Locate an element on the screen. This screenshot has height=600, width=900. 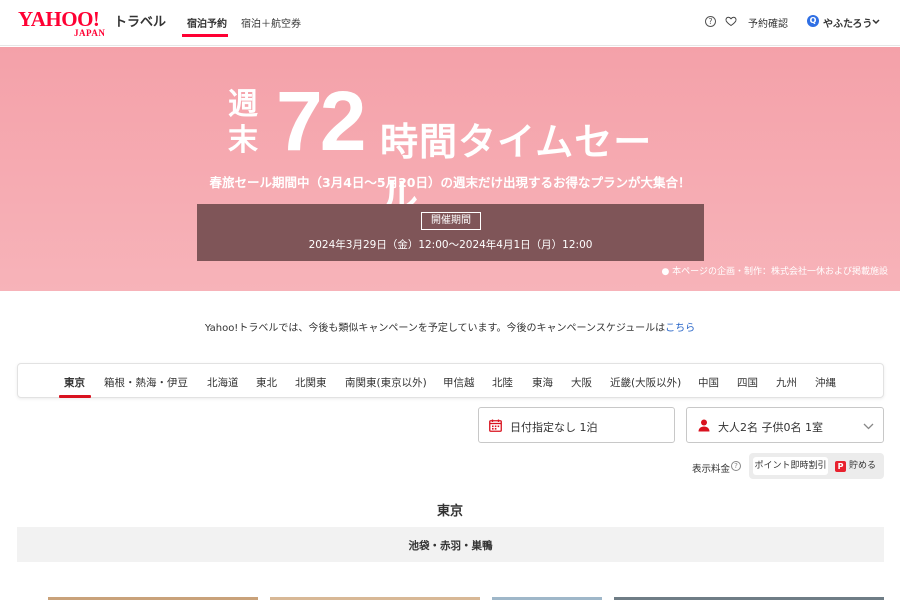
earn-points-option: P 貯める is located at coordinates (855, 466).